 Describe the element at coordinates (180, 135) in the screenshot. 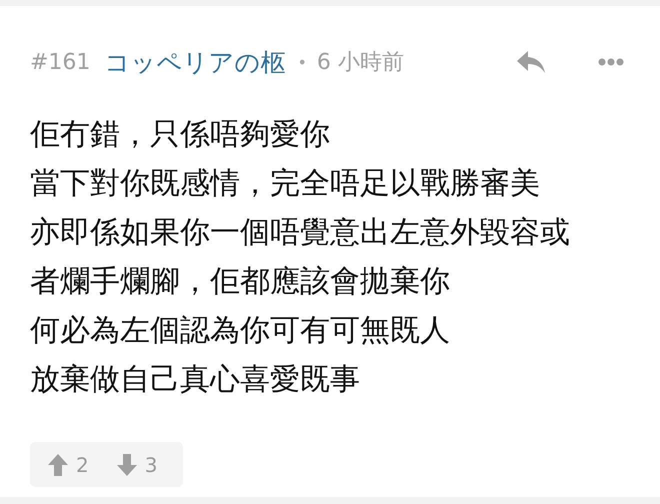

I see `comment-line: 佢冇錯，只係唔夠愛你` at that location.